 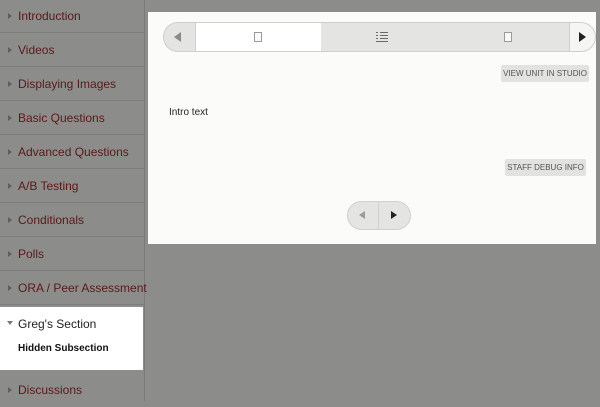 I want to click on sidebar-item-label: Discussions, so click(x=50, y=390).